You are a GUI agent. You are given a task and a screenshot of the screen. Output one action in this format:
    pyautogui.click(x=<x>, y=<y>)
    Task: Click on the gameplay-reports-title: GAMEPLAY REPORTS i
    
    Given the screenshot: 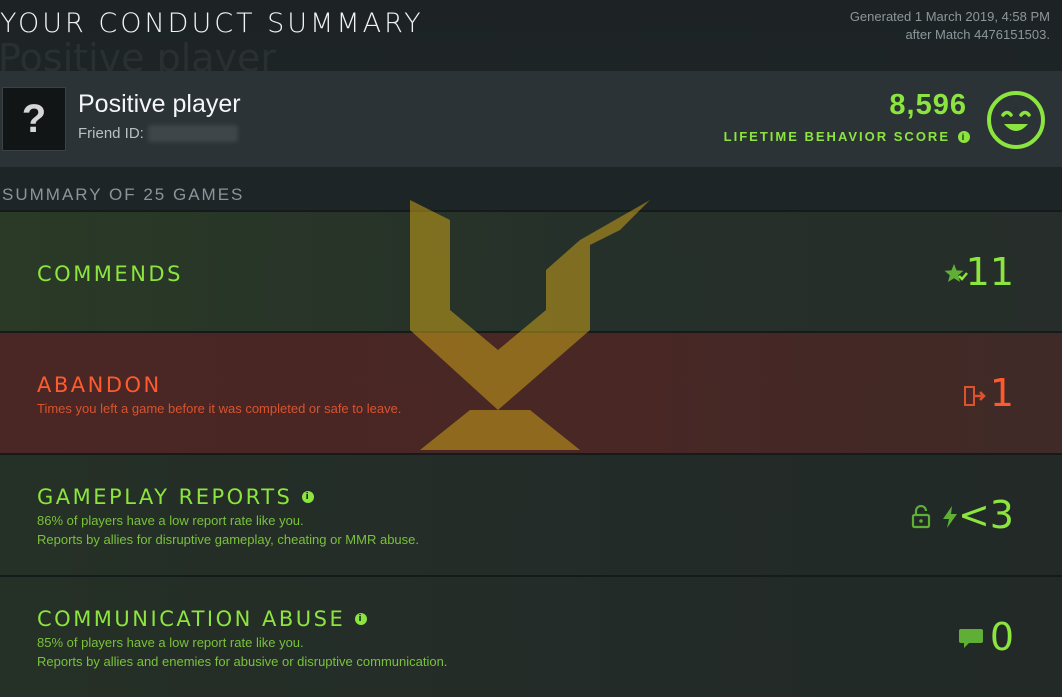 What is the action you would take?
    pyautogui.click(x=176, y=497)
    